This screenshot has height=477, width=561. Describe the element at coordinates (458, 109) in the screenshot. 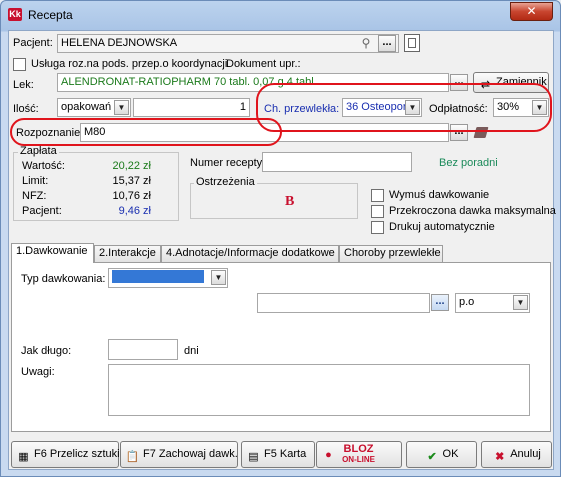

I see `payment-label: Odpłatność:` at that location.